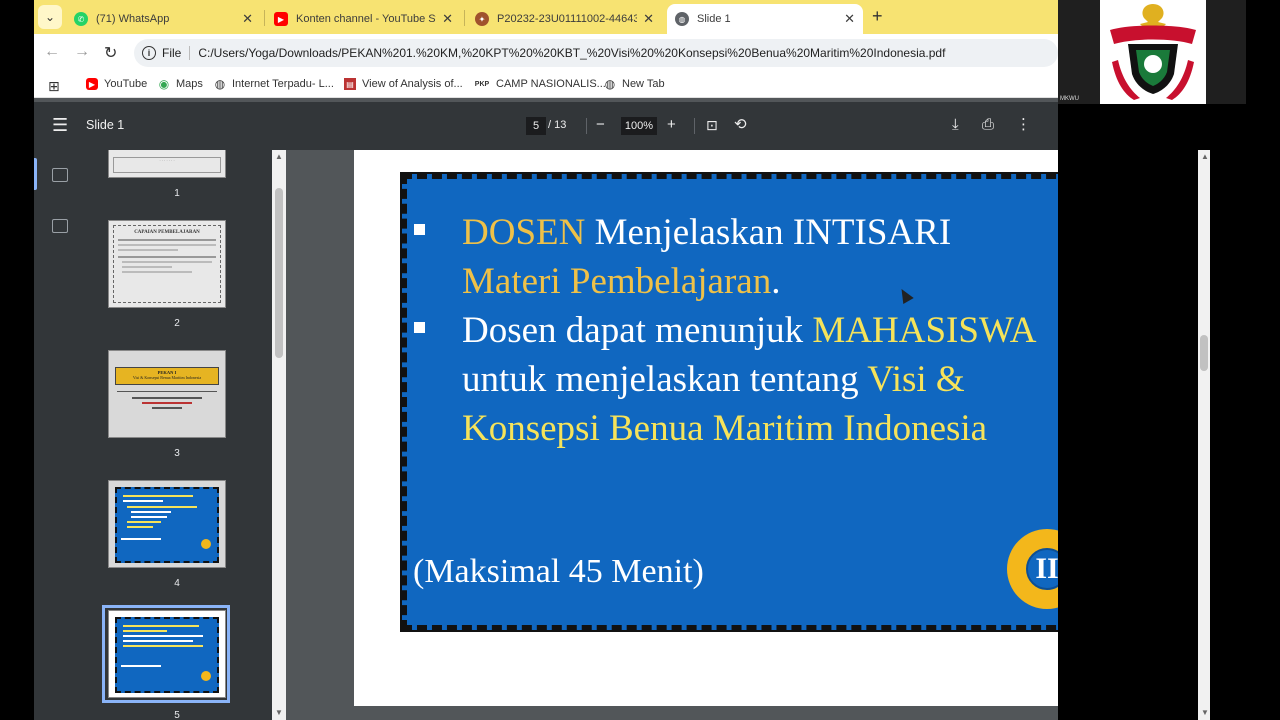 The width and height of the screenshot is (1280, 720). Describe the element at coordinates (177, 453) in the screenshot. I see `thumbnail-number: 3` at that location.